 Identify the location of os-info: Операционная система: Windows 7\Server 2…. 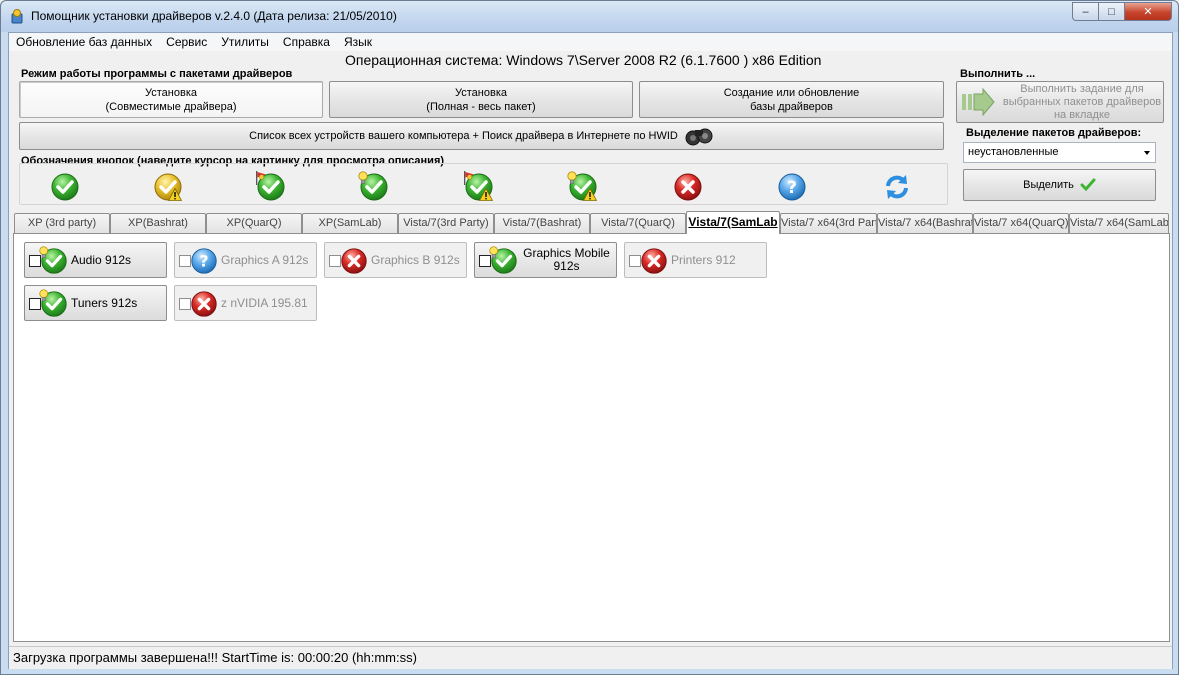
(583, 60).